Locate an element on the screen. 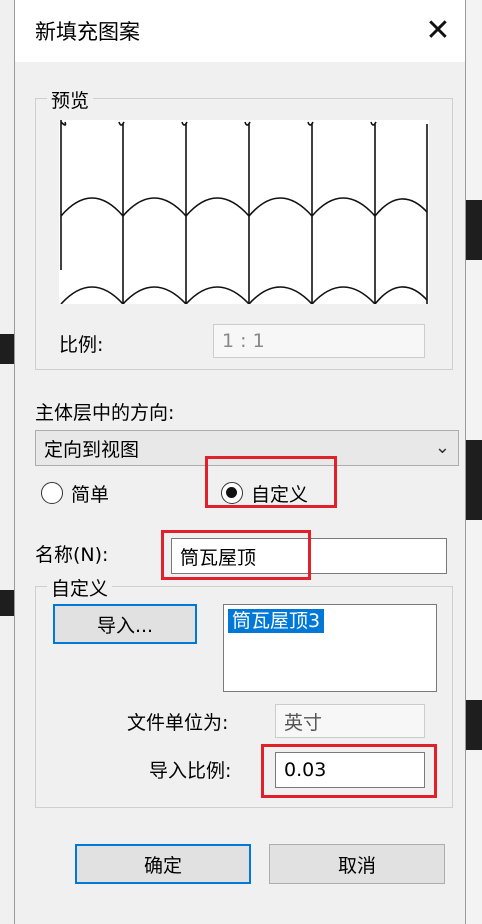 This screenshot has width=482, height=924. orientation-selected-value: 定向到视图 is located at coordinates (92, 449).